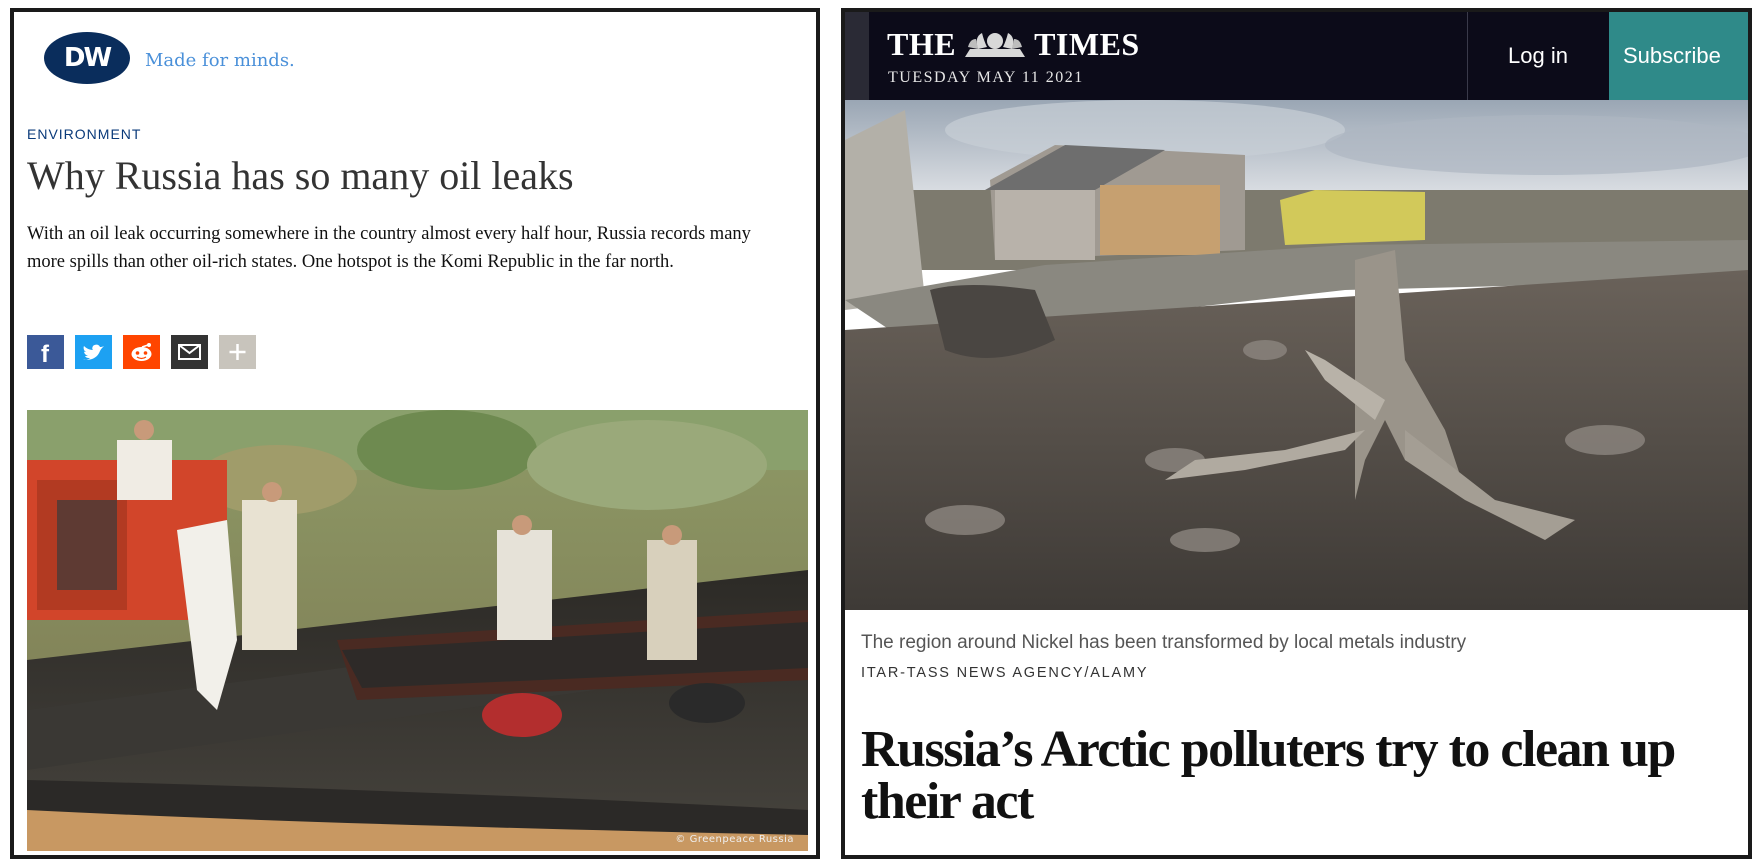 Image resolution: width=1762 pixels, height=868 pixels. I want to click on share-facebook-button: f, so click(45, 352).